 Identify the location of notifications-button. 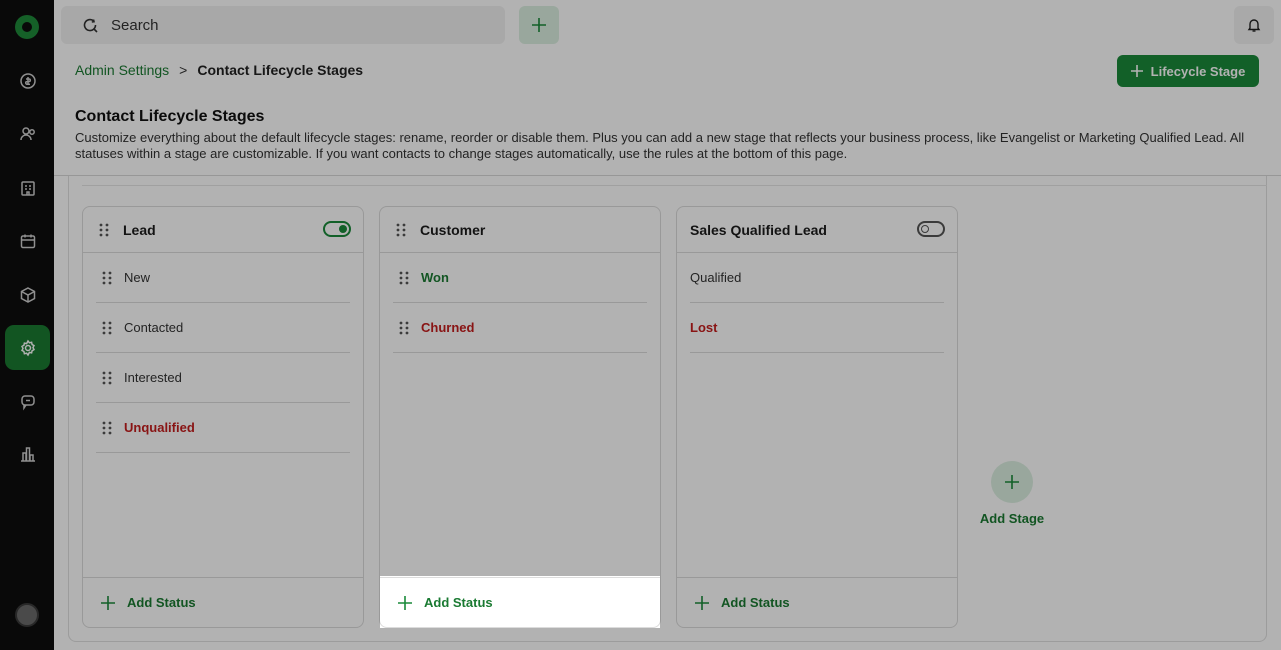
(1254, 25).